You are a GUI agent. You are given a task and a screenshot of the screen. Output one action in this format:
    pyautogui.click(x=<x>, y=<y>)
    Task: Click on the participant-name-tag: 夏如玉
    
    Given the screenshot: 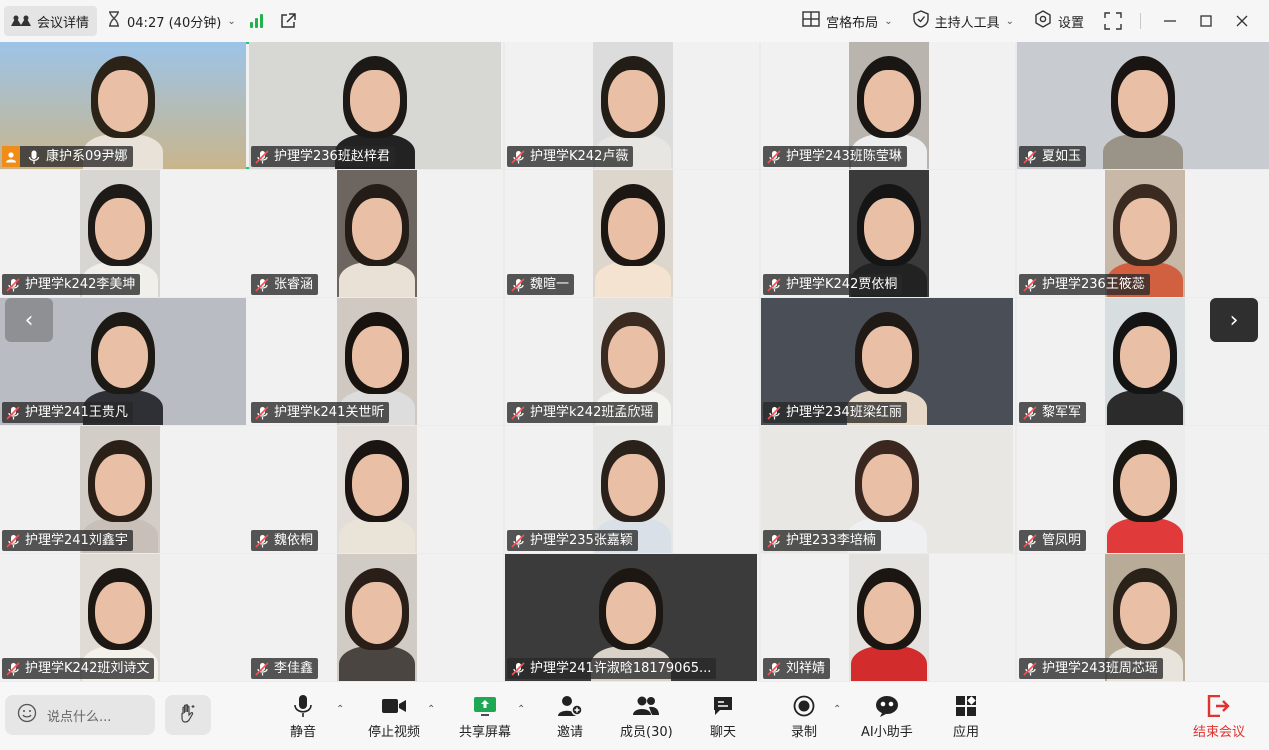 What is the action you would take?
    pyautogui.click(x=1053, y=156)
    